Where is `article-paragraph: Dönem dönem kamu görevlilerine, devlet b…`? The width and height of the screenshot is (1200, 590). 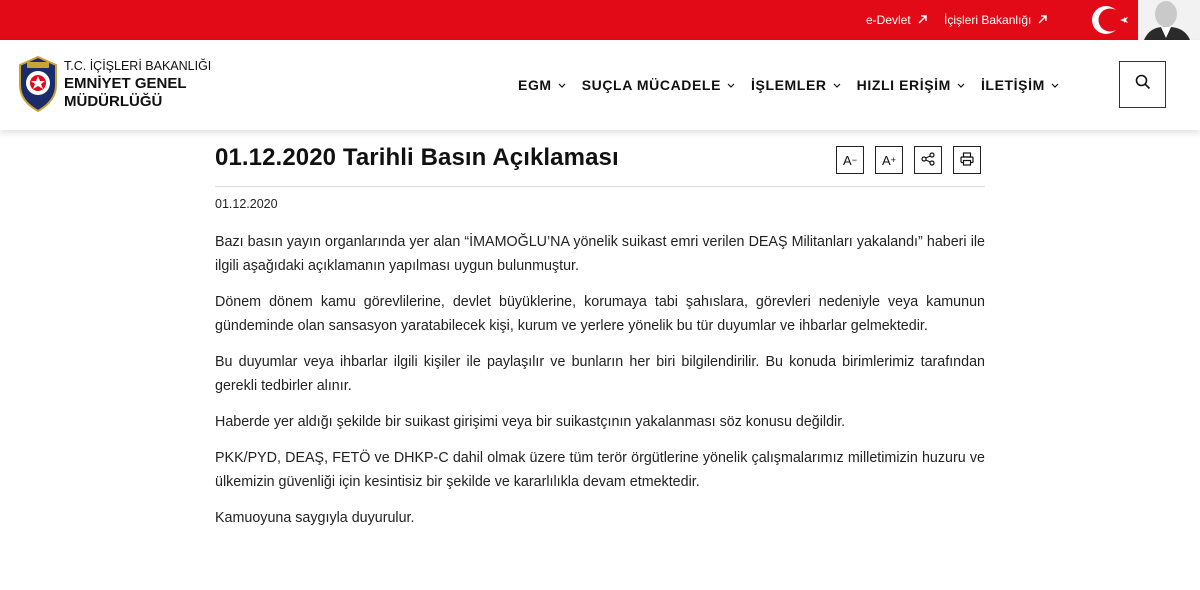 article-paragraph: Dönem dönem kamu görevlilerine, devlet b… is located at coordinates (600, 314).